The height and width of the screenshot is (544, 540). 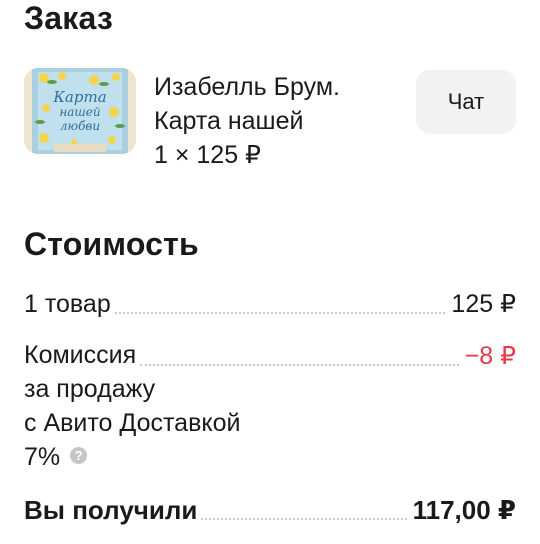 What do you see at coordinates (42, 457) in the screenshot?
I see `commission-percent: 7%` at bounding box center [42, 457].